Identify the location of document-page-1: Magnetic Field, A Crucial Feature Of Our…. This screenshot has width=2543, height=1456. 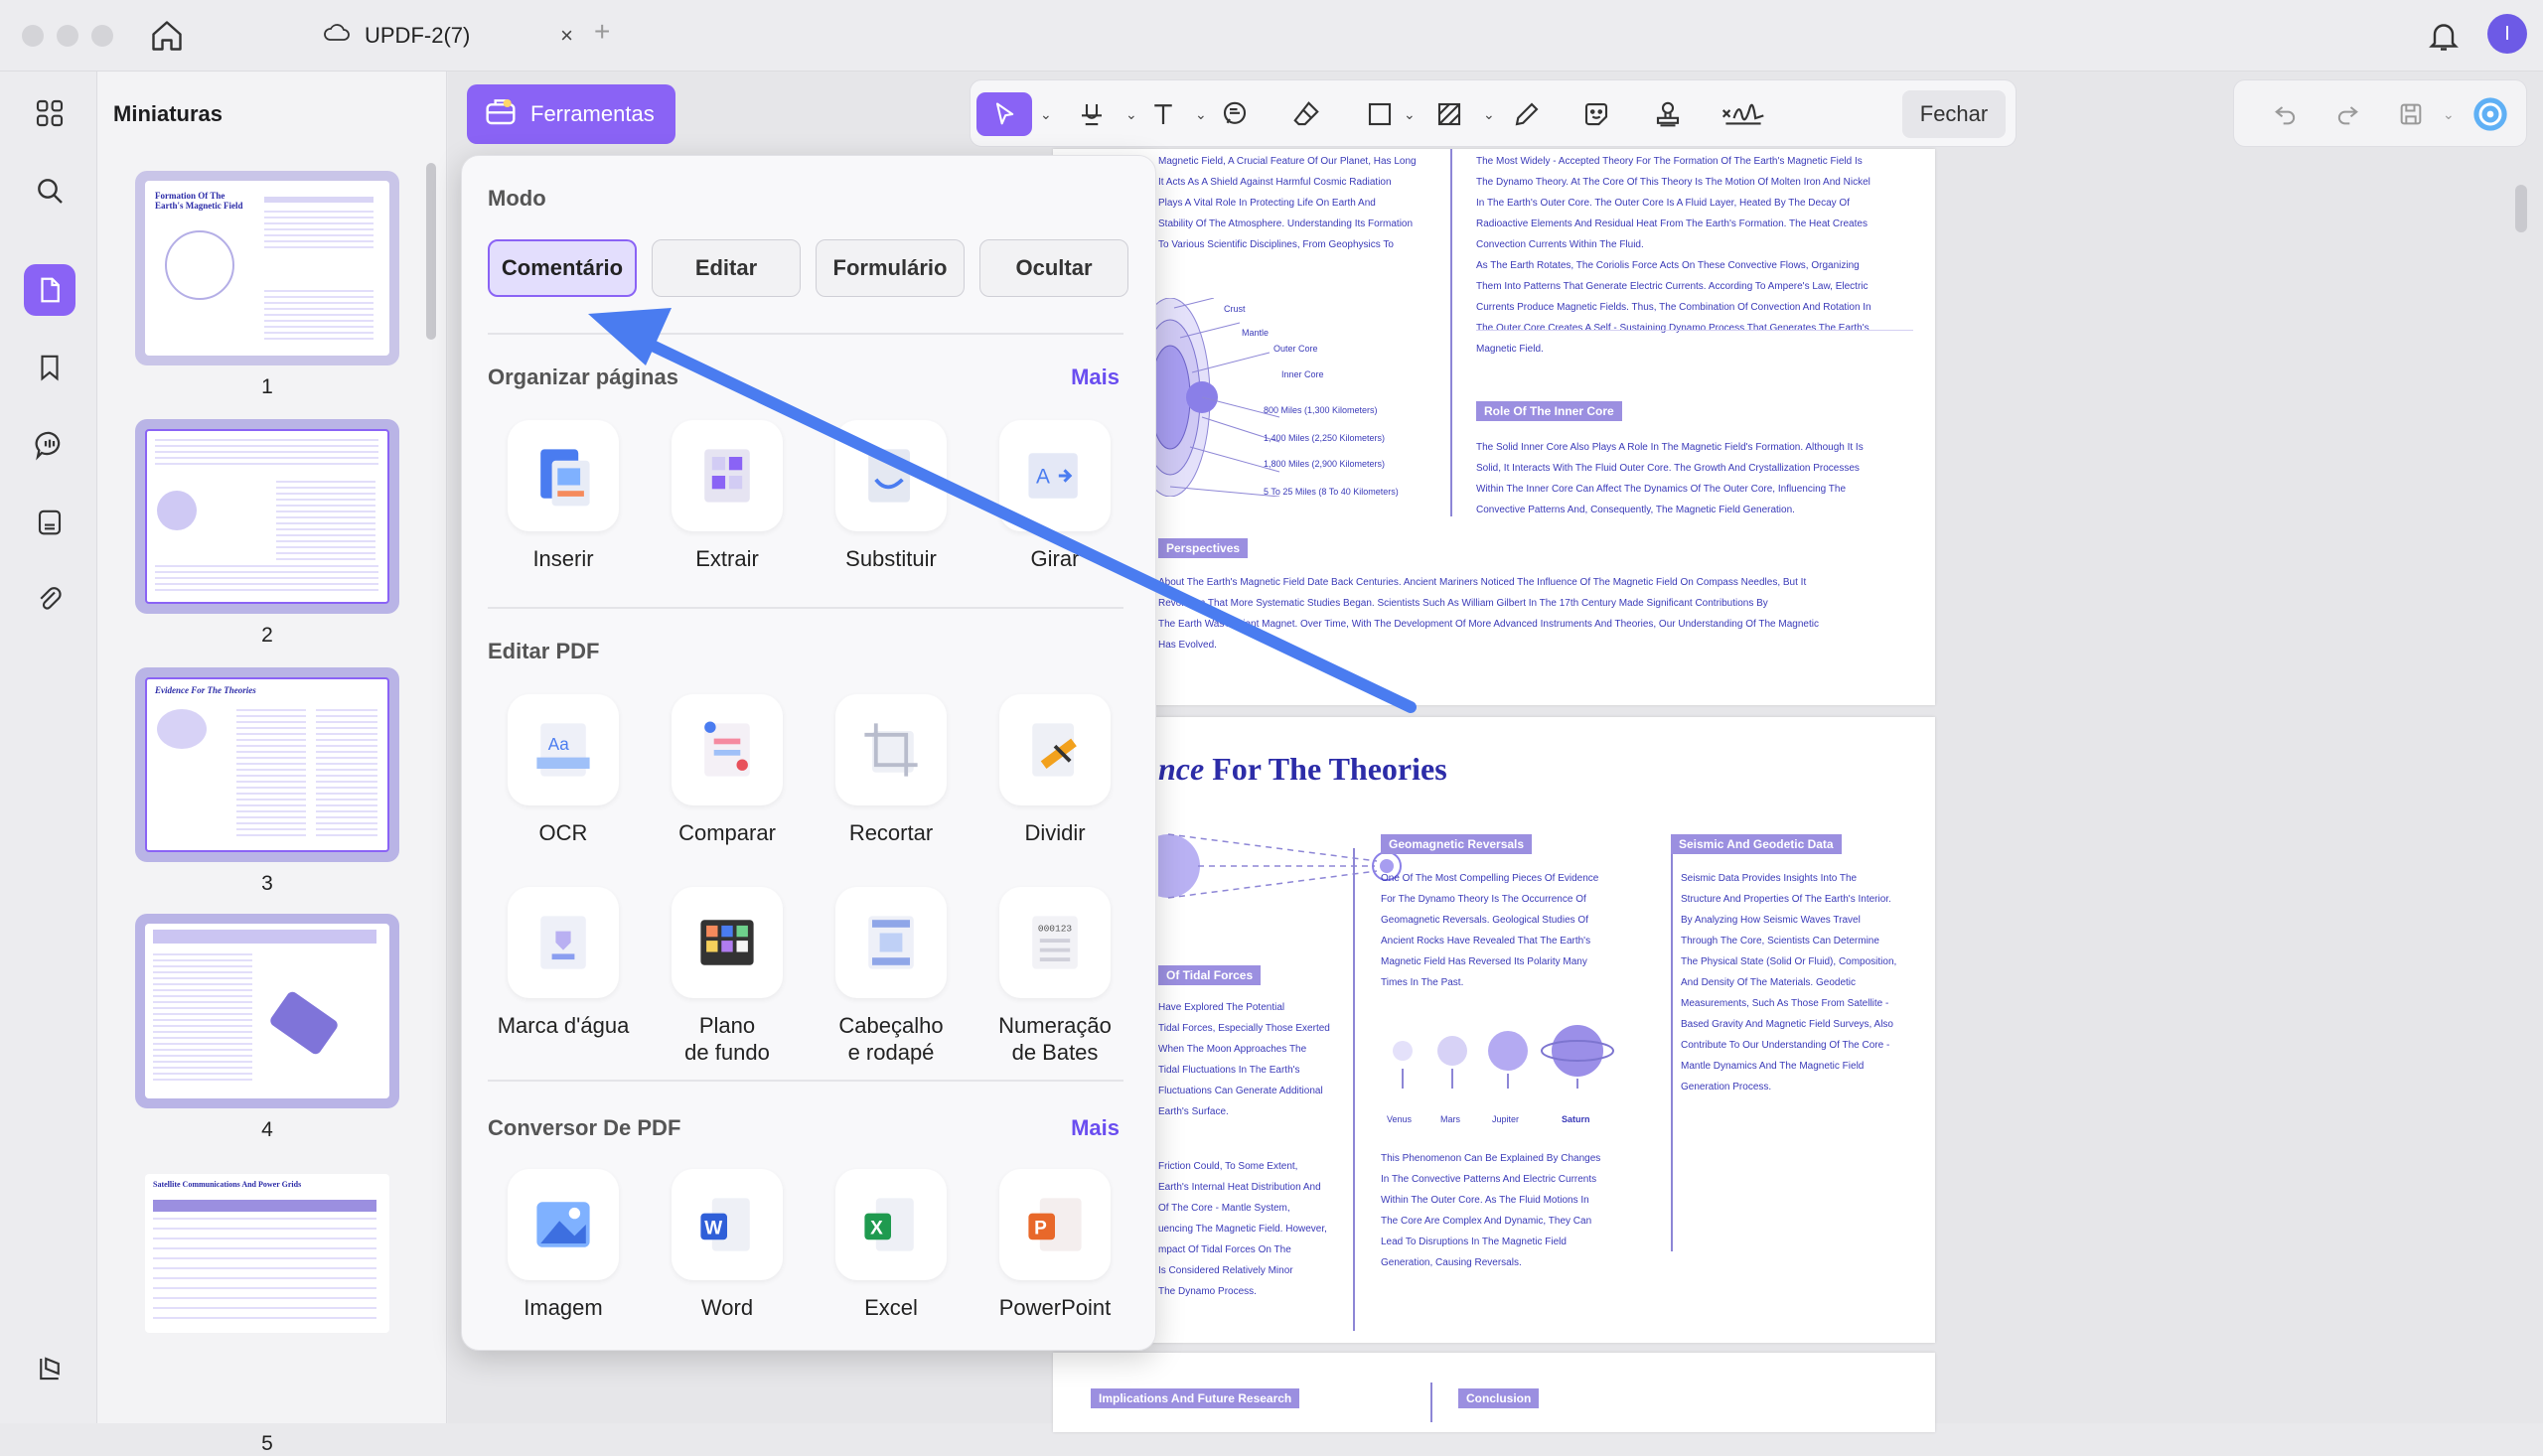
(1494, 427).